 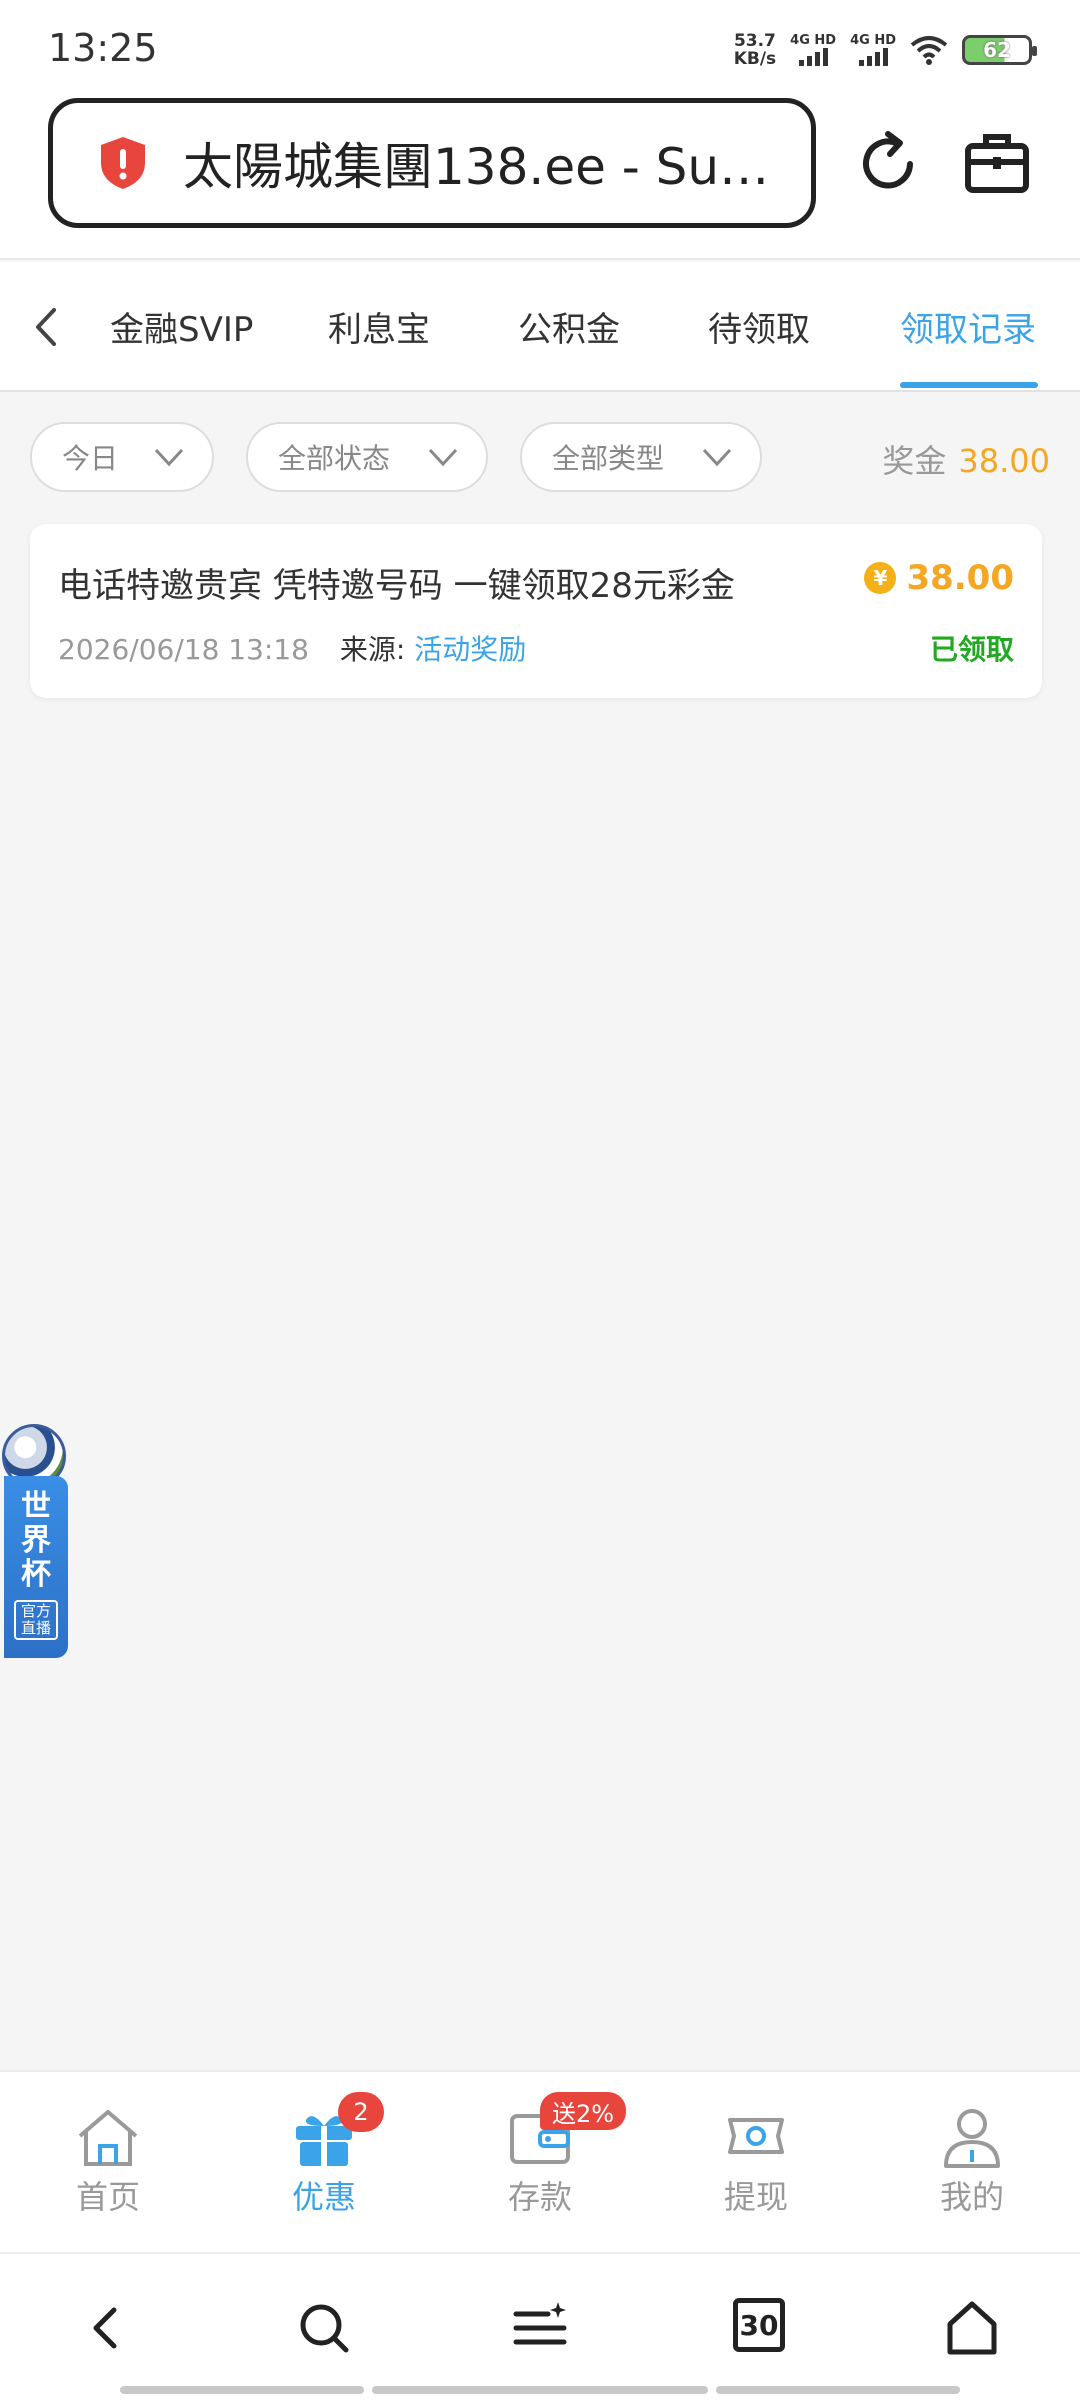 What do you see at coordinates (755, 59) in the screenshot?
I see `network-speed-unit: KB/s` at bounding box center [755, 59].